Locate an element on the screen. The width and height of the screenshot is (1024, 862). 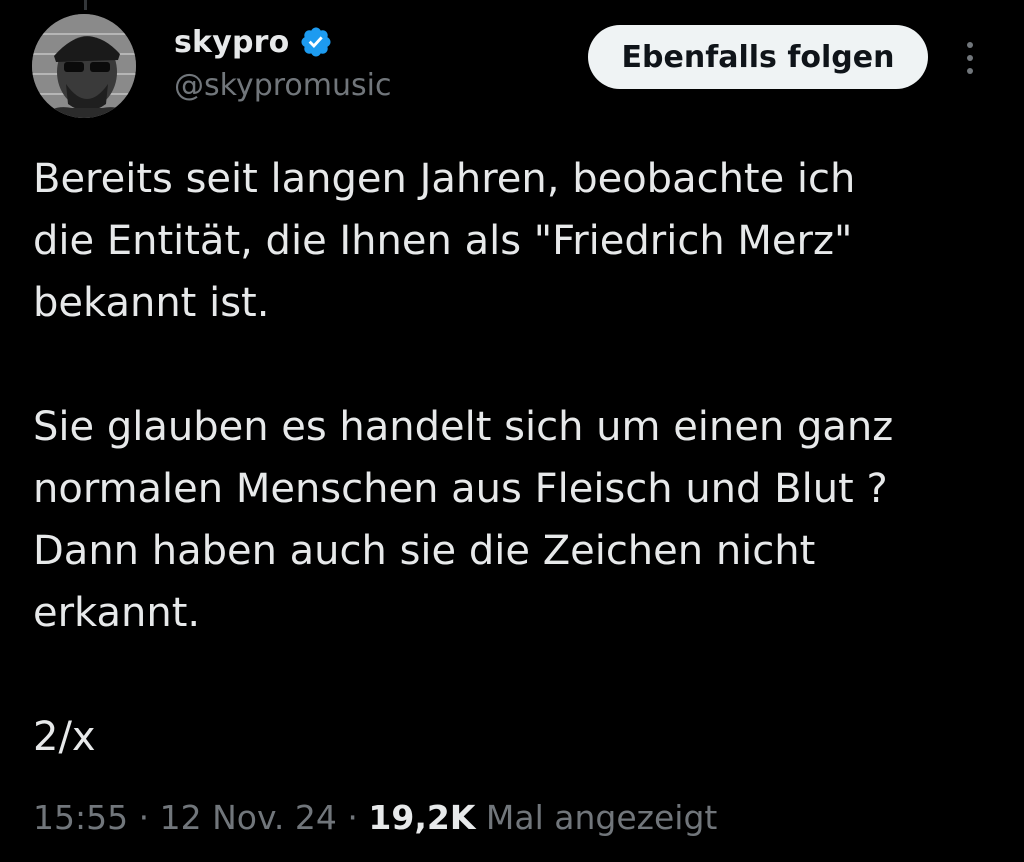
tweet-line: normalen Menschen aus Fleisch und Blut ? is located at coordinates (460, 489).